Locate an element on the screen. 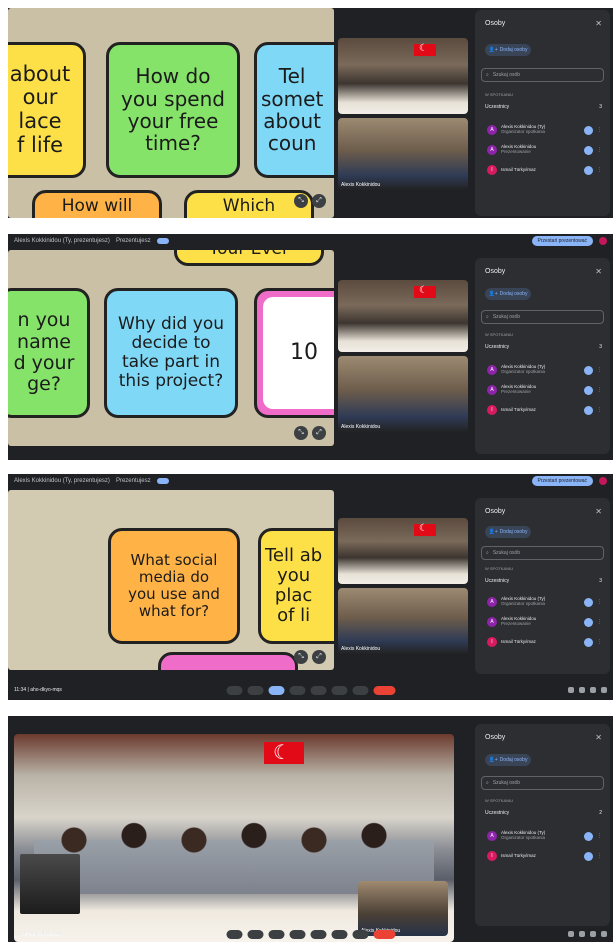  panel-title: Osoby is located at coordinates (495, 737).